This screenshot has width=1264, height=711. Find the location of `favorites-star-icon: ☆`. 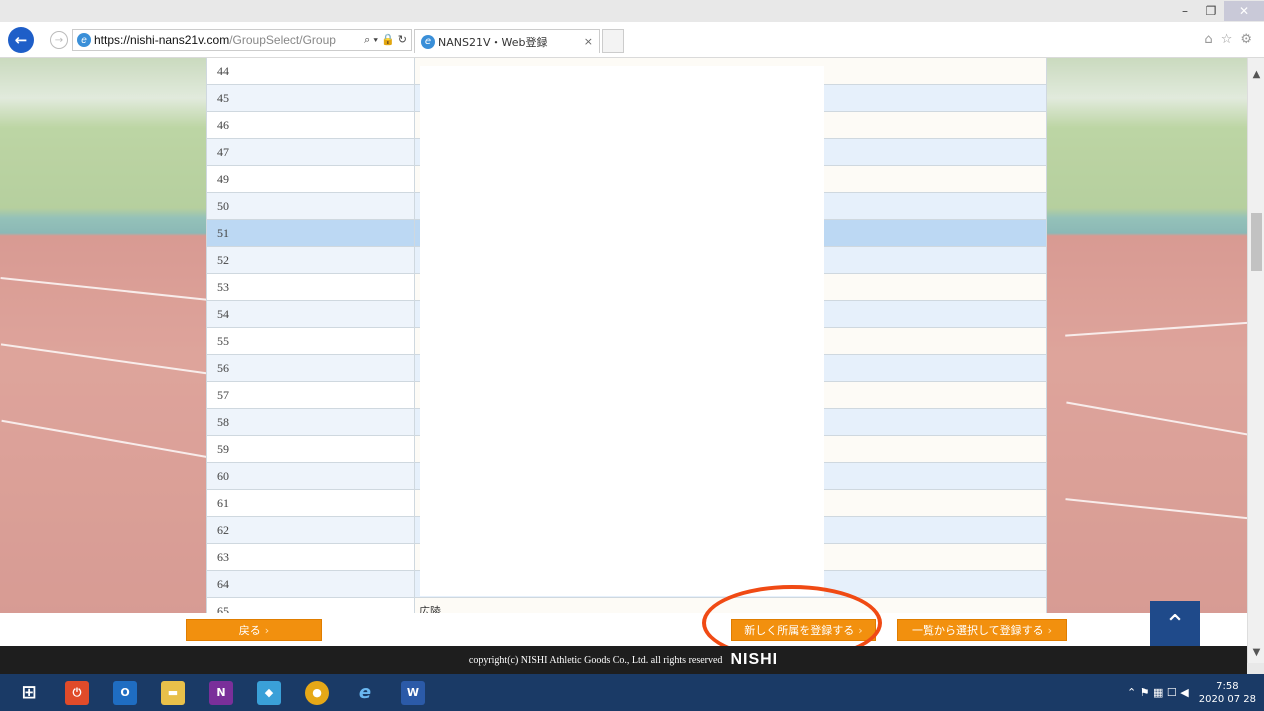

favorites-star-icon: ☆ is located at coordinates (1227, 39).